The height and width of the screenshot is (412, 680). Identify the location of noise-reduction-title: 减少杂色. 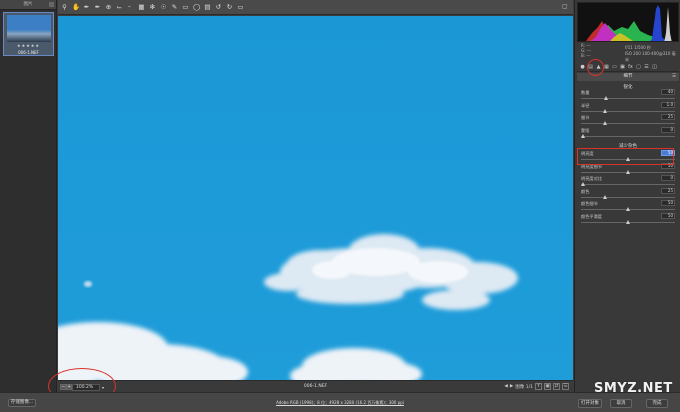
(628, 146).